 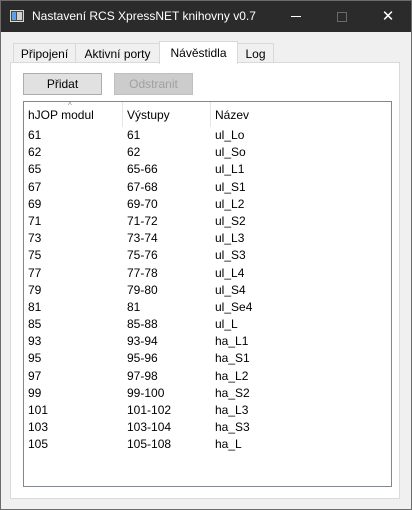 What do you see at coordinates (226, 324) in the screenshot?
I see `cell-nazev: ul_L` at bounding box center [226, 324].